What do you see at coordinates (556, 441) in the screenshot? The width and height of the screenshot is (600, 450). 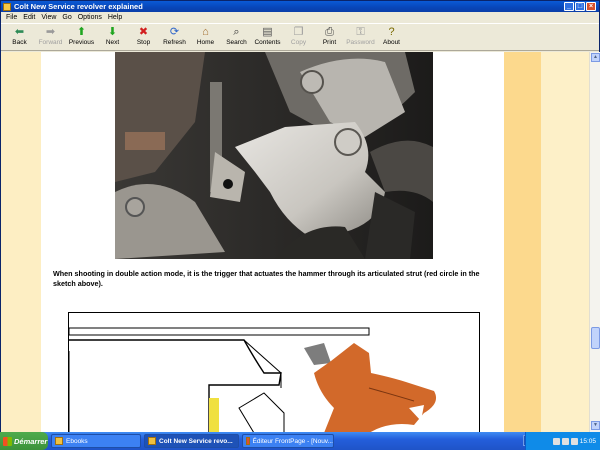 I see `tray-network-icon` at bounding box center [556, 441].